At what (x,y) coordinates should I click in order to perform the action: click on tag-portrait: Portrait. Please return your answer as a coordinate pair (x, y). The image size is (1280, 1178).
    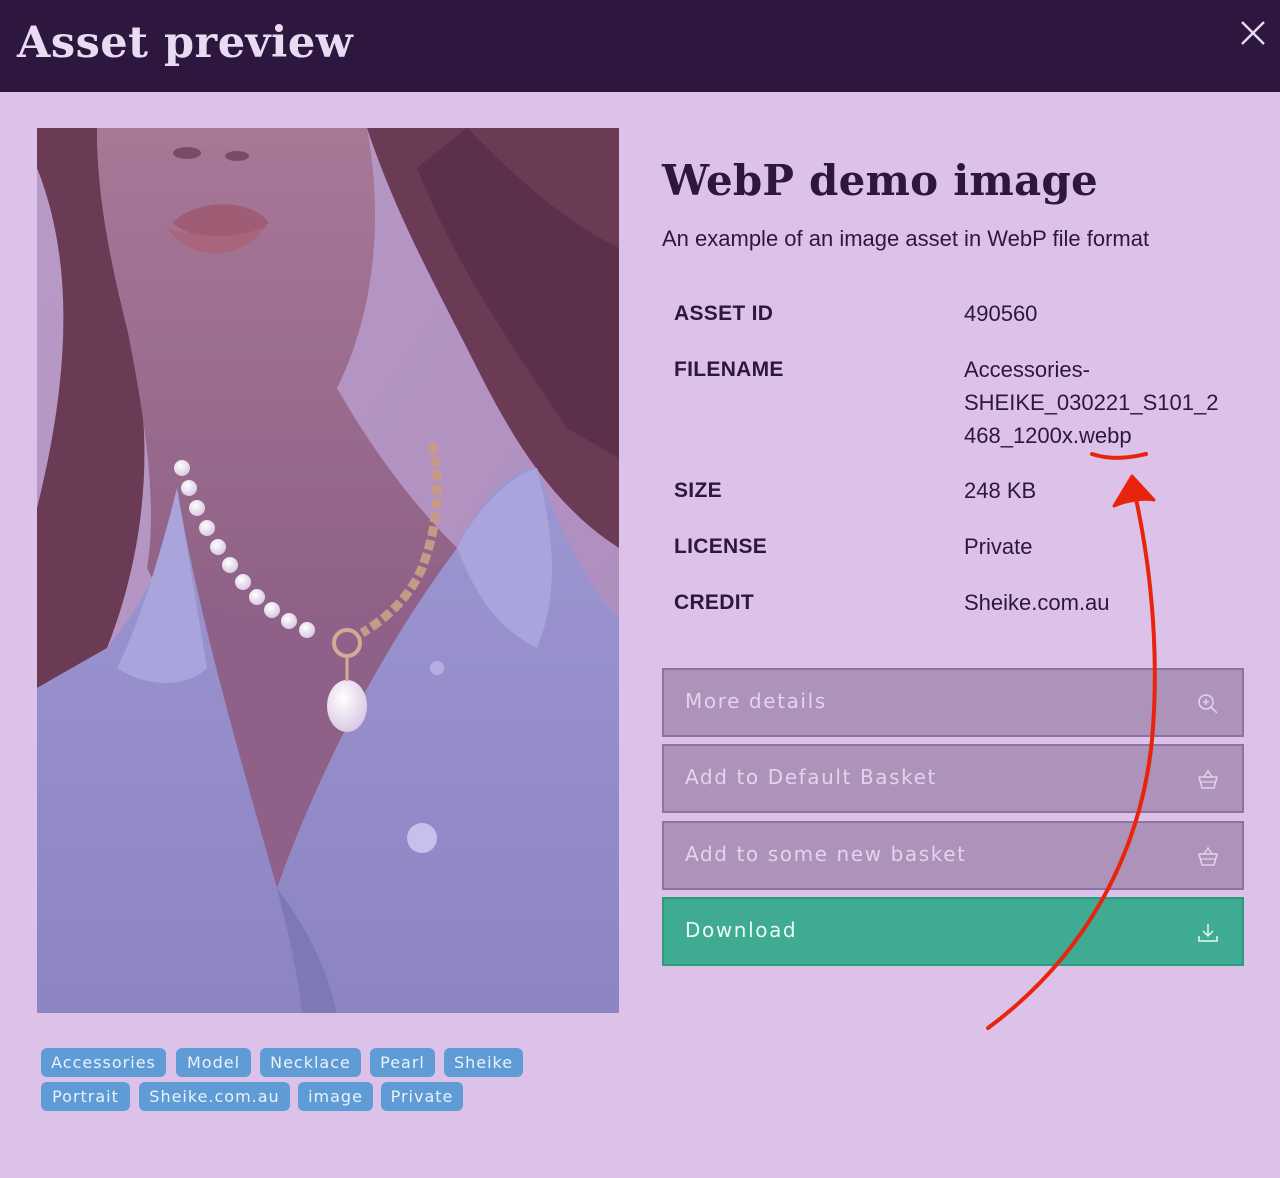
    Looking at the image, I should click on (85, 1096).